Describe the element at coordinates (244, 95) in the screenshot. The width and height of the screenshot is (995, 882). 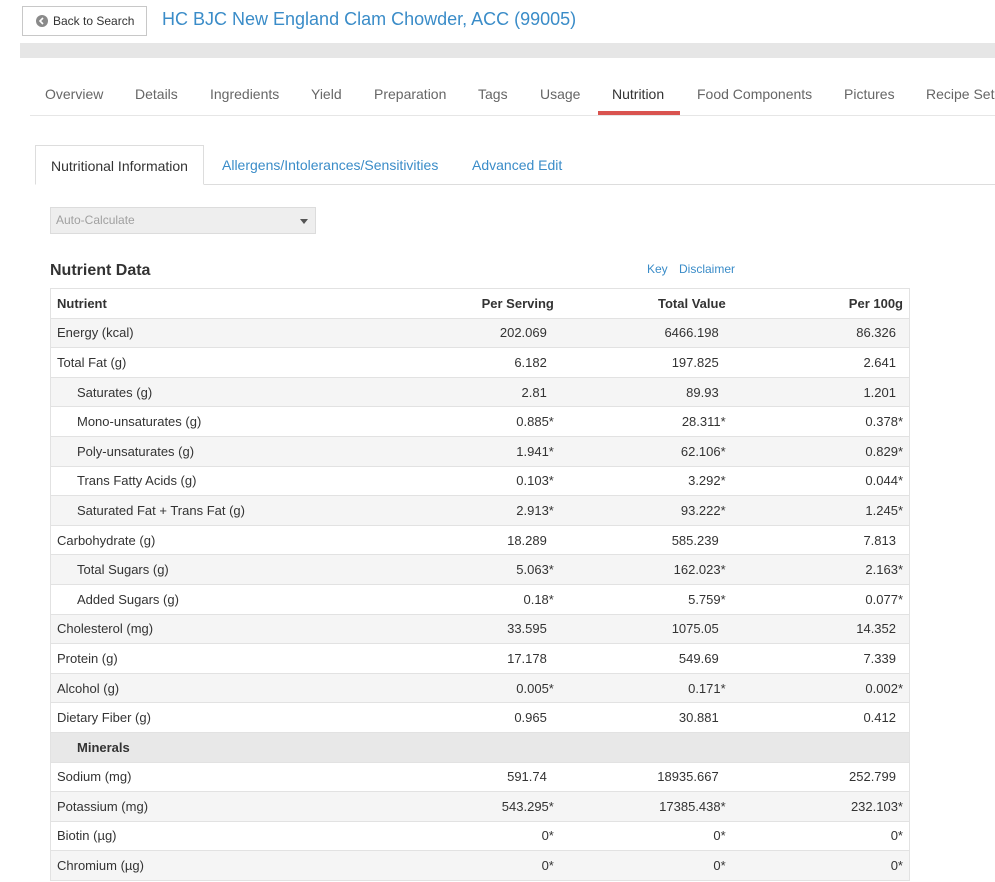
I see `tab-ingredients: Ingredients` at that location.